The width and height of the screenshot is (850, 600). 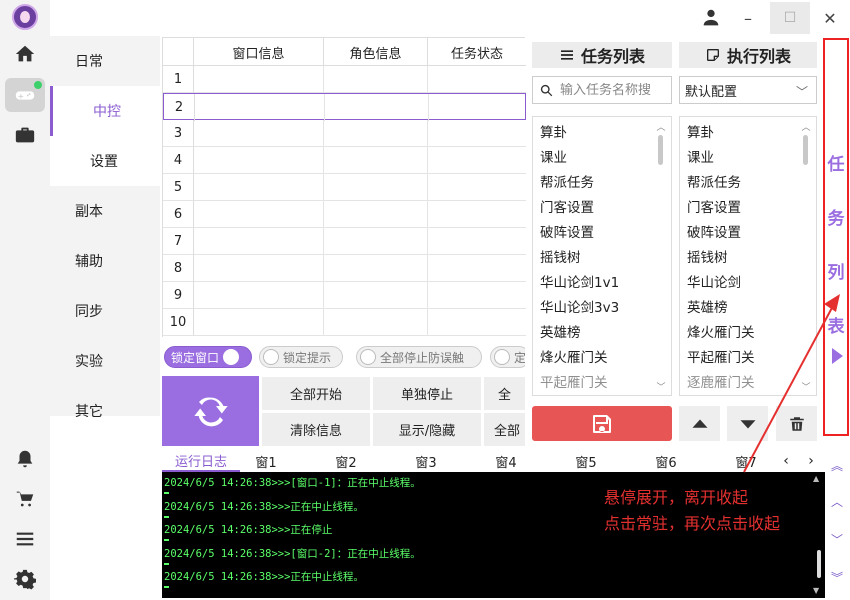 I want to click on table-row: 1, so click(x=344, y=79).